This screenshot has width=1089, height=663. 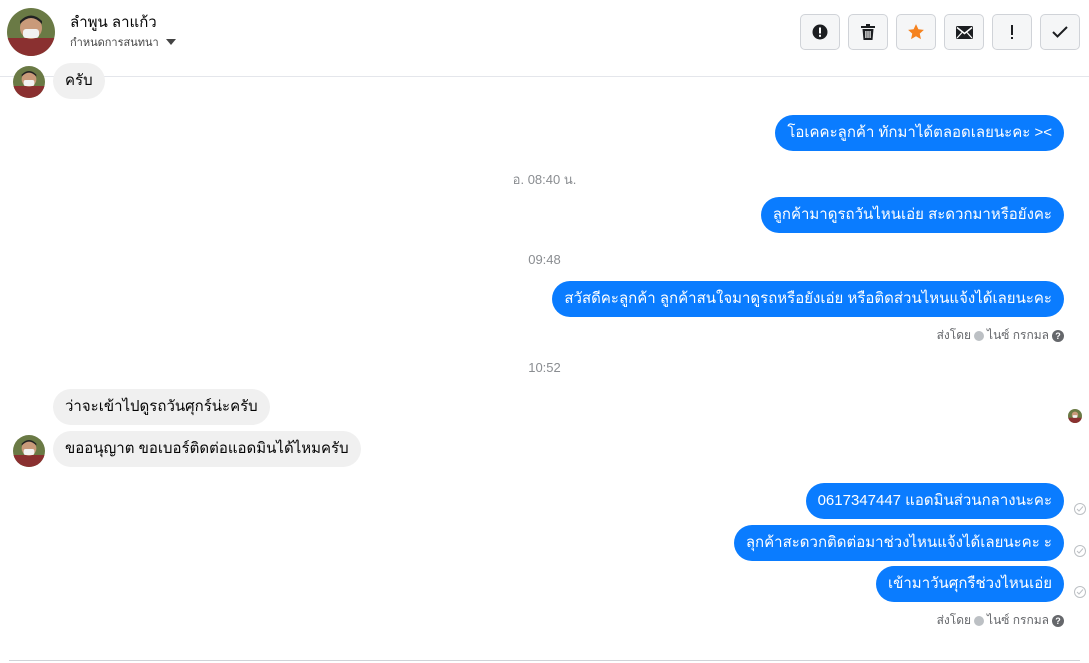 I want to click on timestamp: 09:48, so click(x=544, y=259).